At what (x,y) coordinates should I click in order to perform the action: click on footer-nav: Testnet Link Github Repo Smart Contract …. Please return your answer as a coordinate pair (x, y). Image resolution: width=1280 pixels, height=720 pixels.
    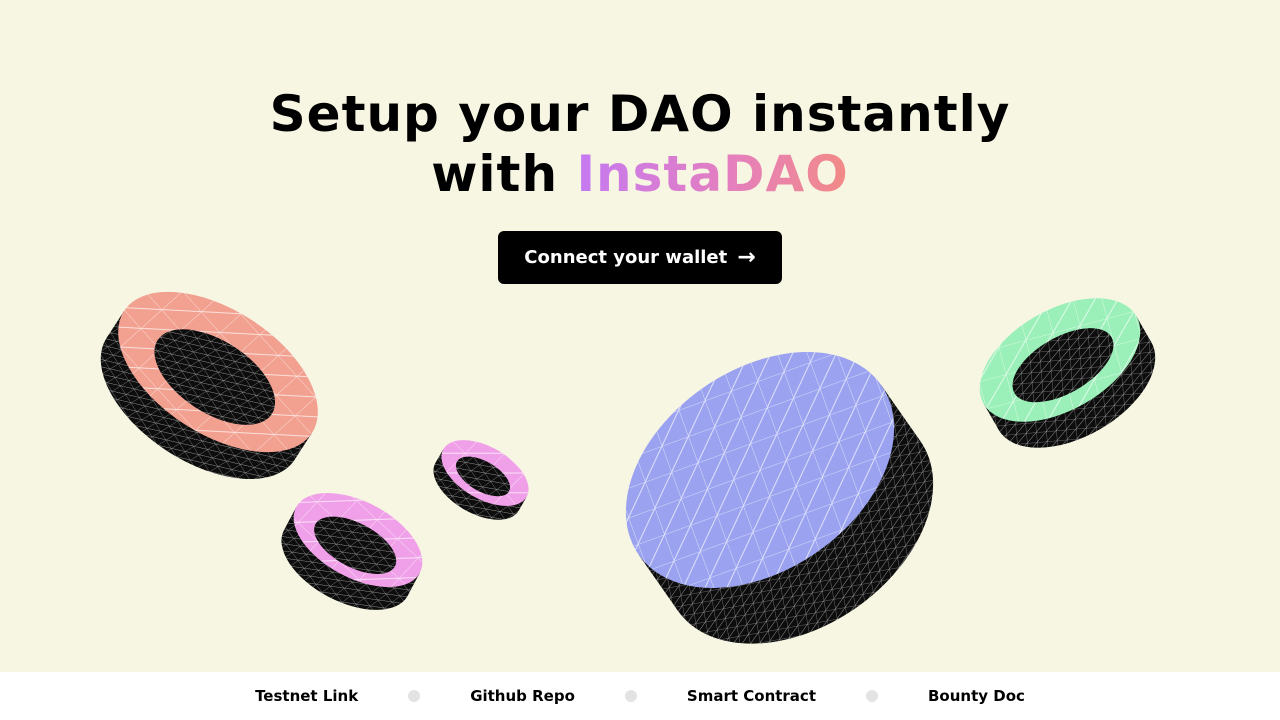
    Looking at the image, I should click on (640, 696).